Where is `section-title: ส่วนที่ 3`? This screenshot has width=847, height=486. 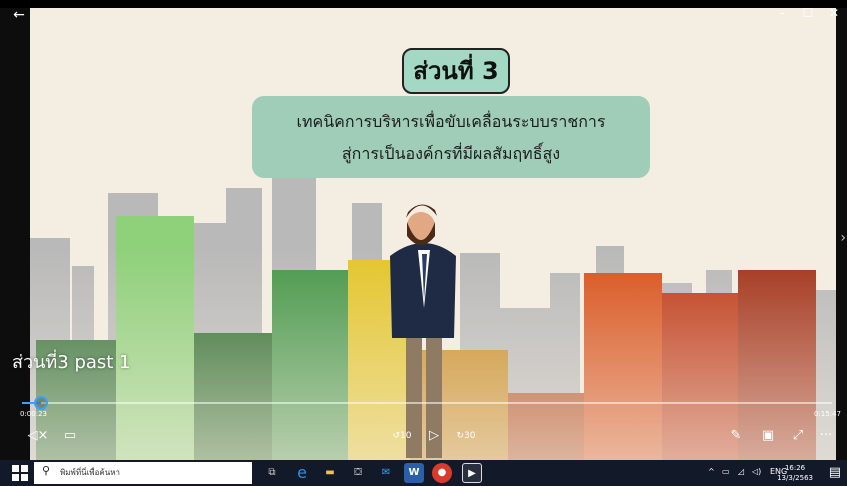 section-title: ส่วนที่ 3 is located at coordinates (456, 71).